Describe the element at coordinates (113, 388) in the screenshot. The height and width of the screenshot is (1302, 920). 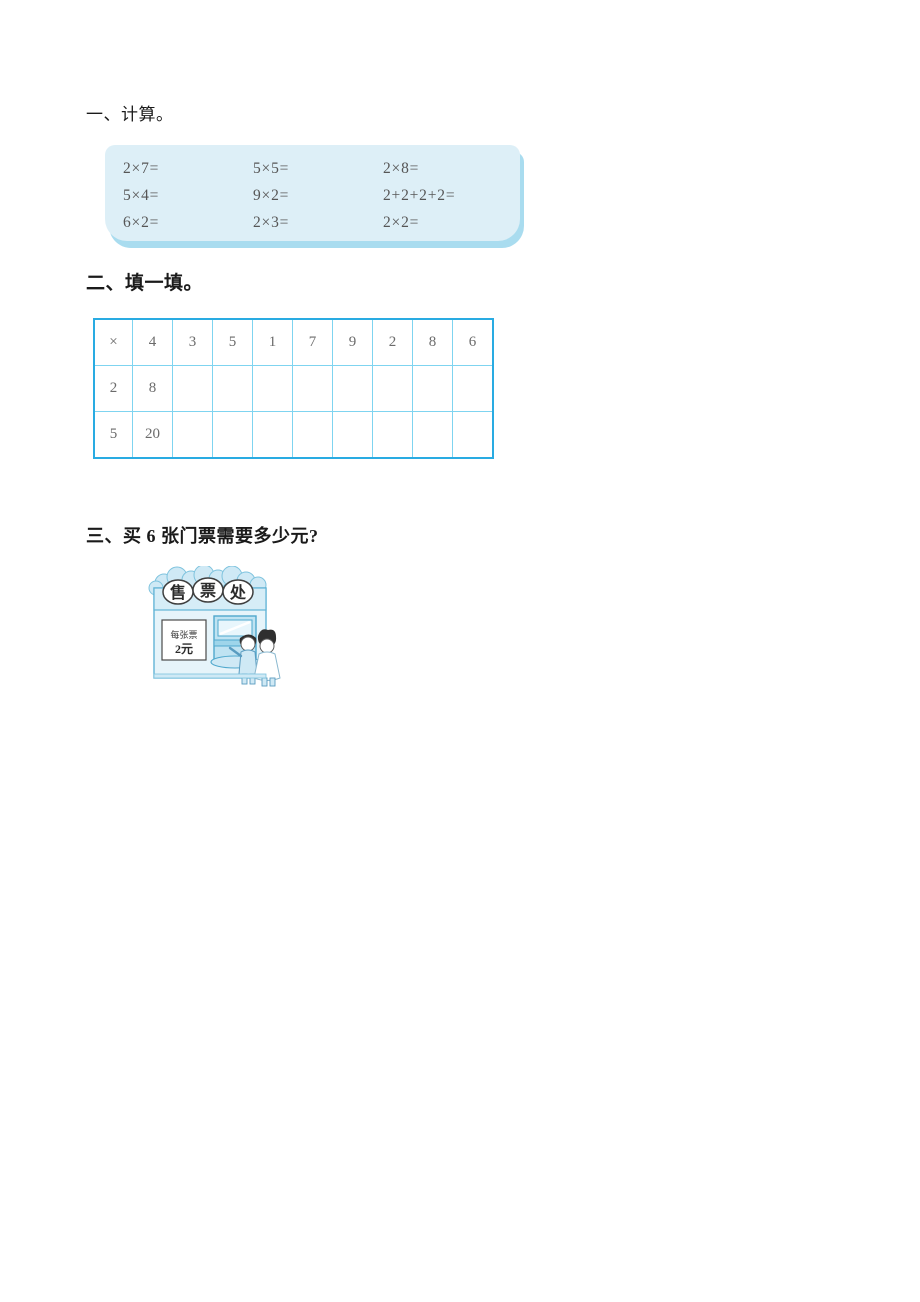
I see `table-row-label: 2` at that location.